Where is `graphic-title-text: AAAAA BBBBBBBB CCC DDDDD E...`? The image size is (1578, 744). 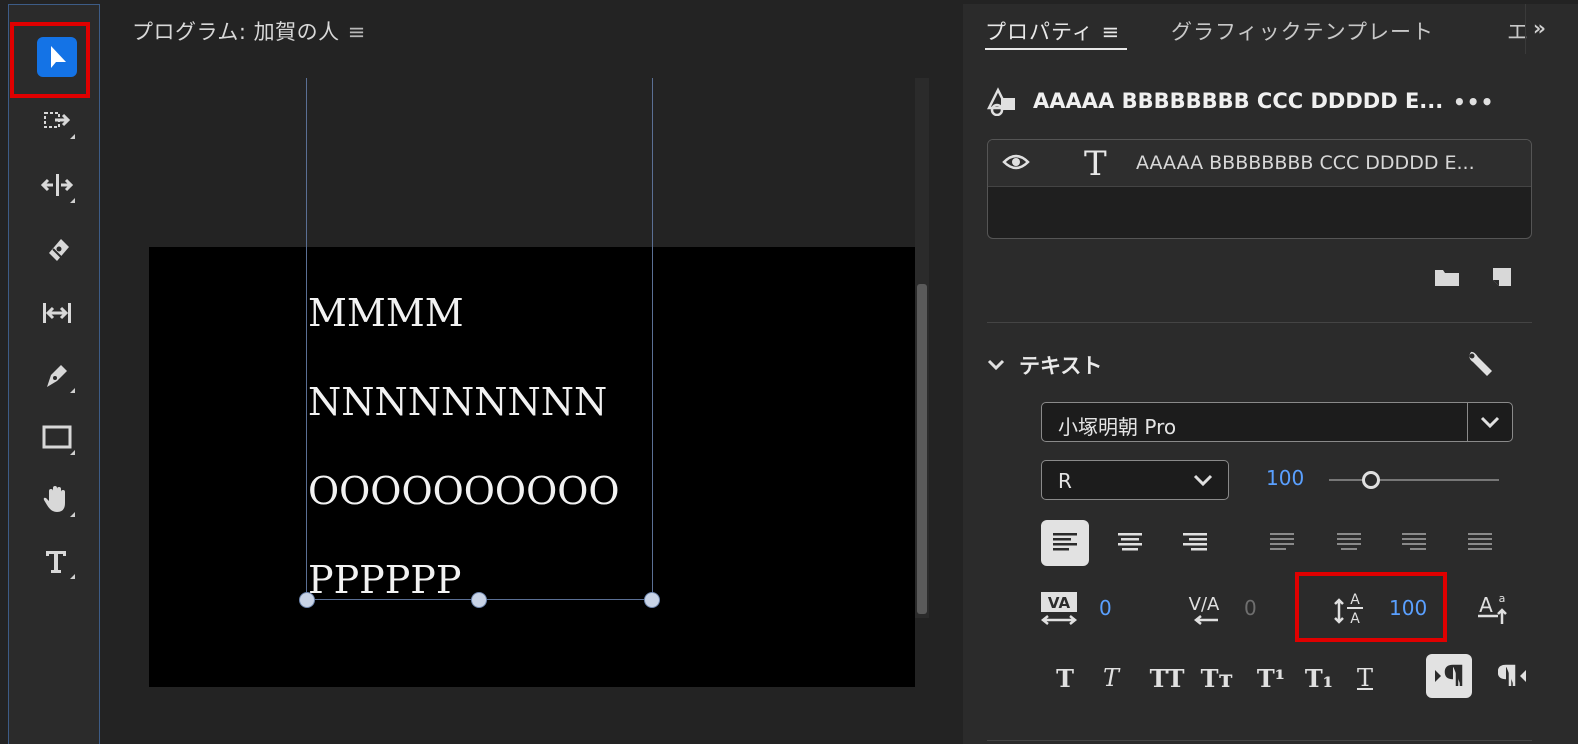
graphic-title-text: AAAAA BBBBBBBB CCC DDDDD E... is located at coordinates (1238, 101).